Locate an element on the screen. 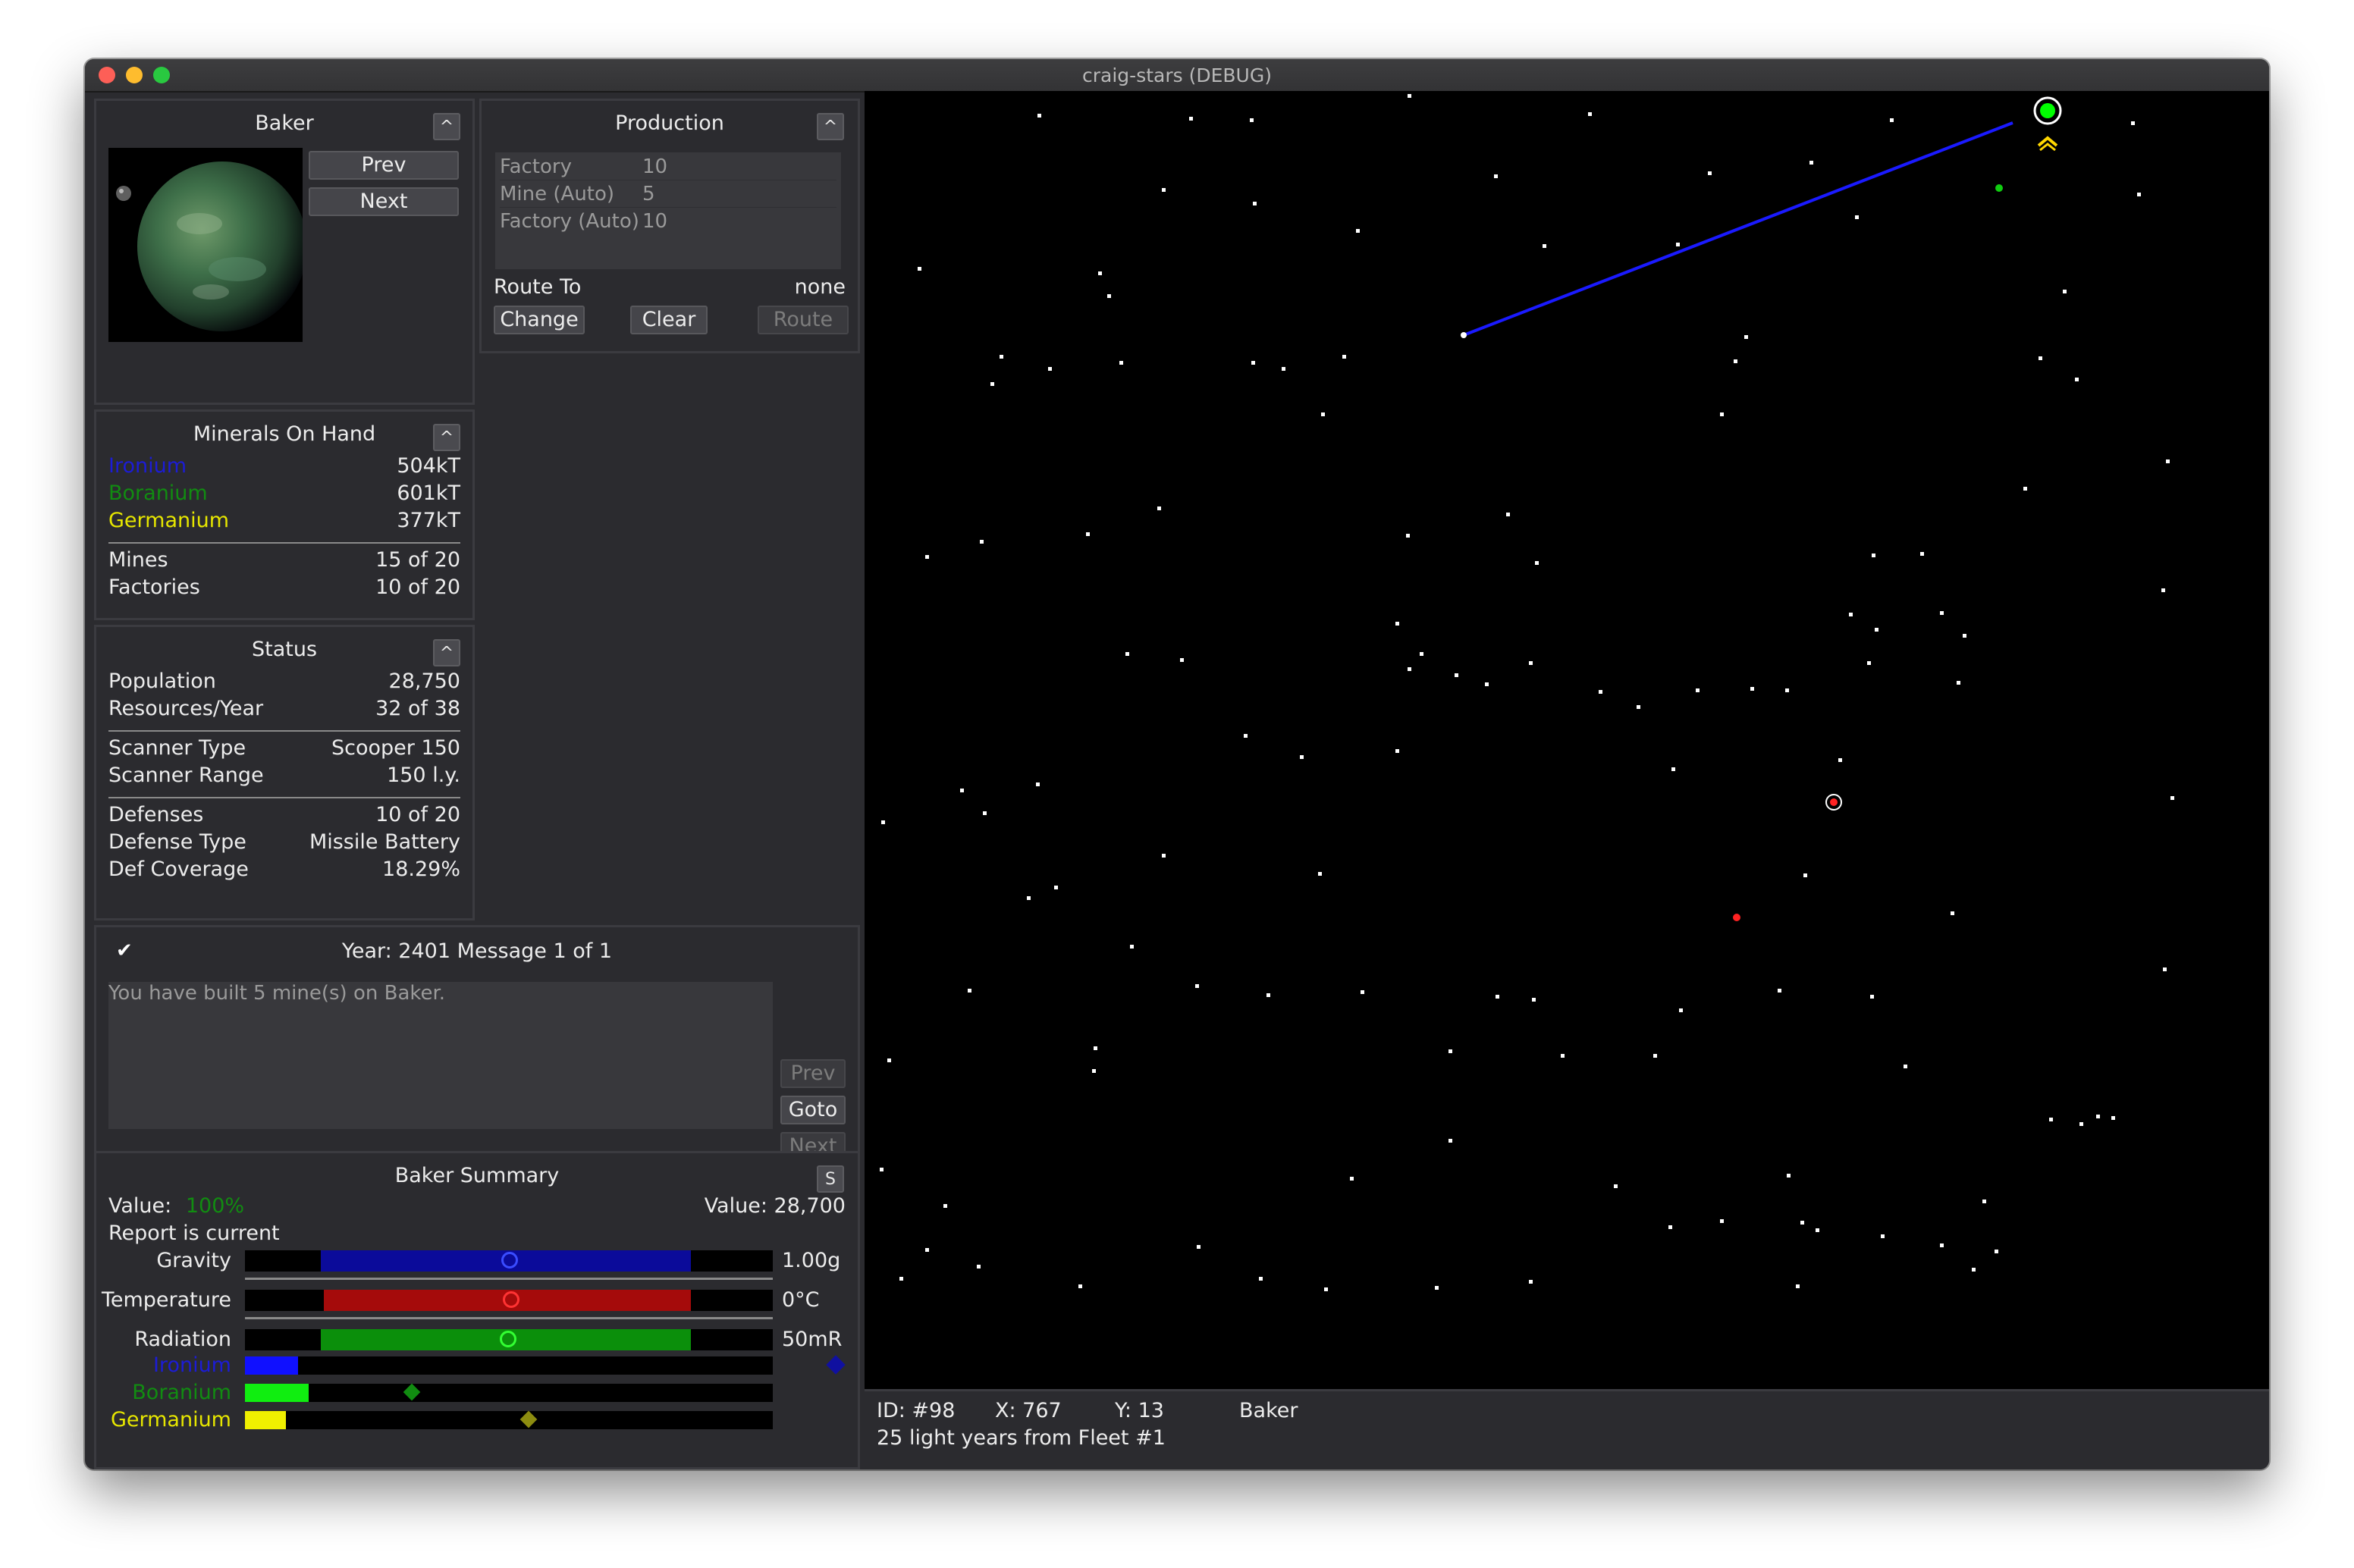 The width and height of the screenshot is (2354, 1568). message-prev-button: Prev is located at coordinates (813, 1073).